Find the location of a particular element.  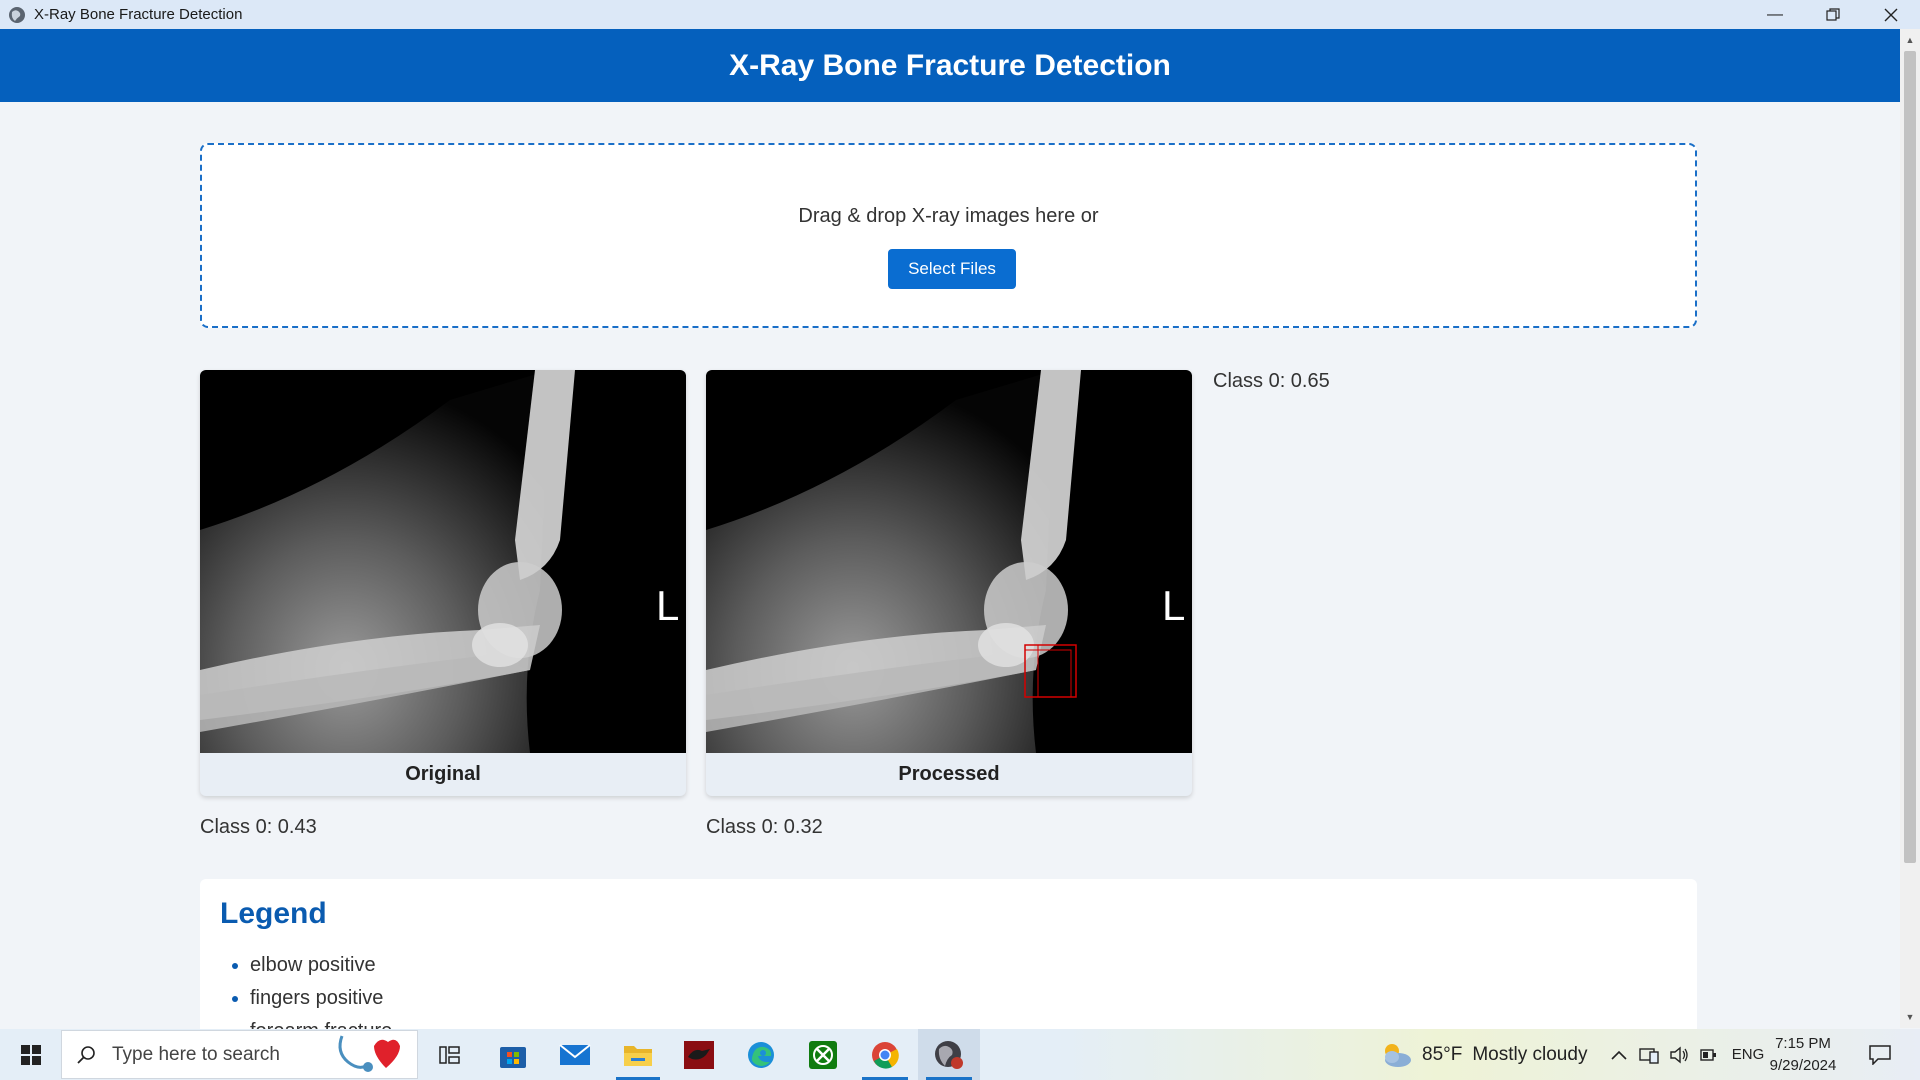

edge-icon is located at coordinates (761, 1054).